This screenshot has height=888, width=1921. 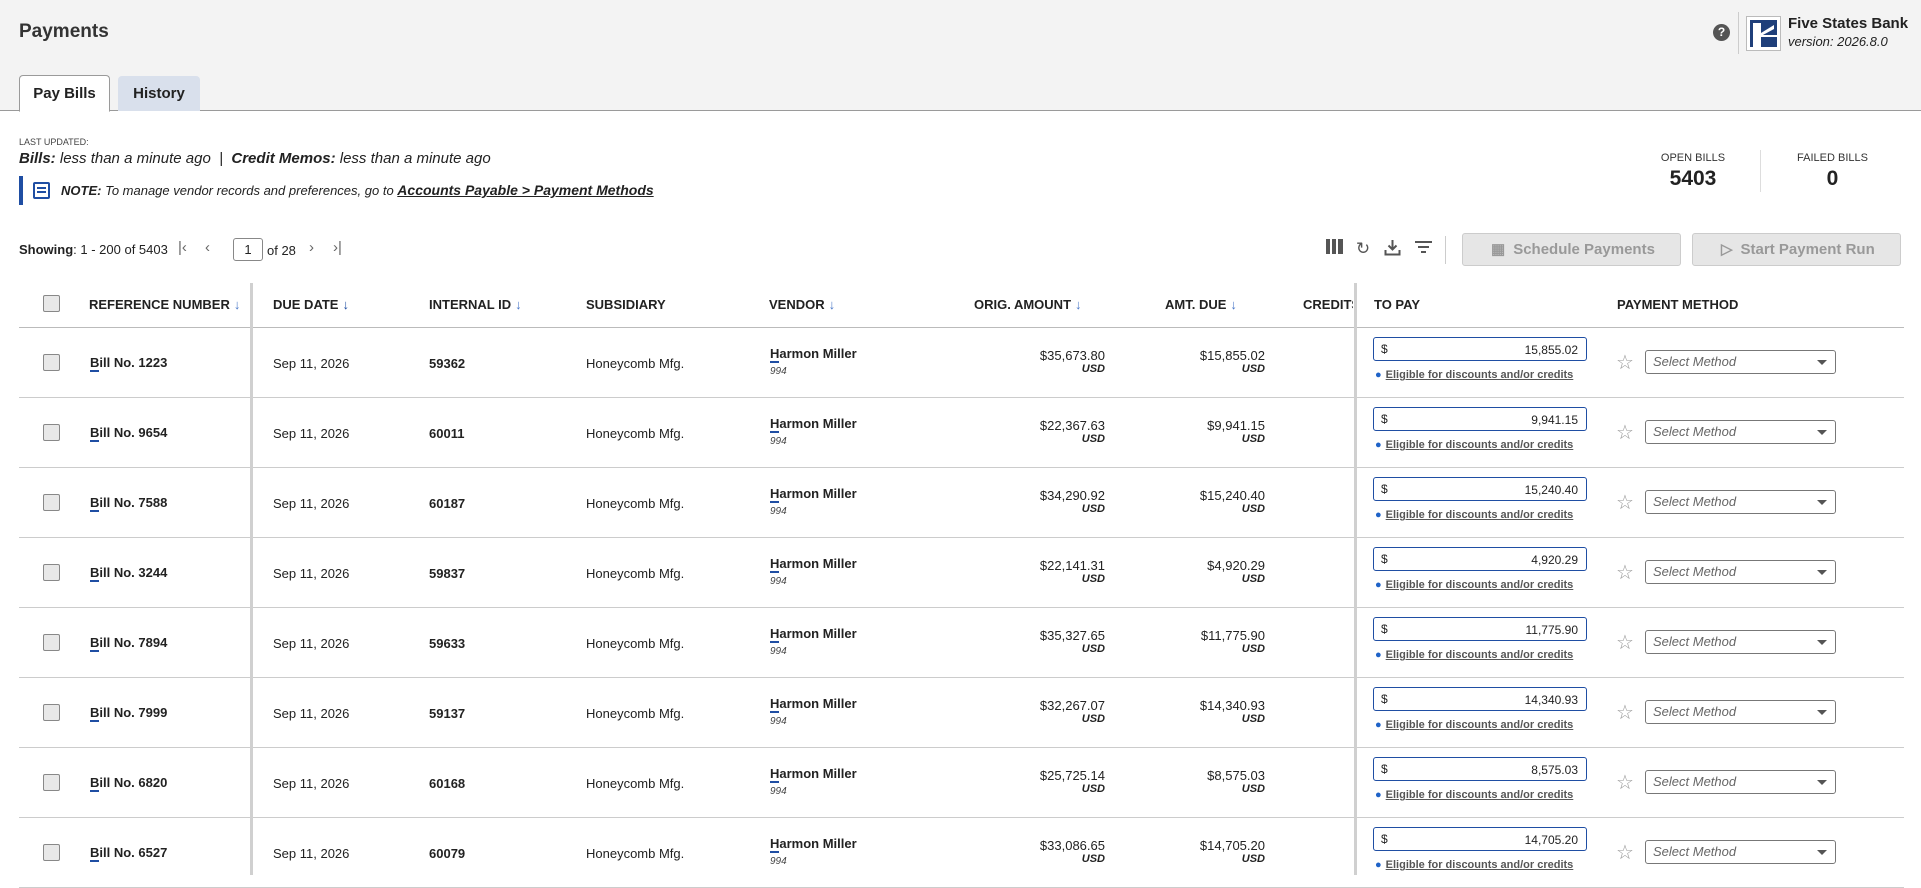 I want to click on tab-pay-bills: Pay Bills, so click(x=64, y=93).